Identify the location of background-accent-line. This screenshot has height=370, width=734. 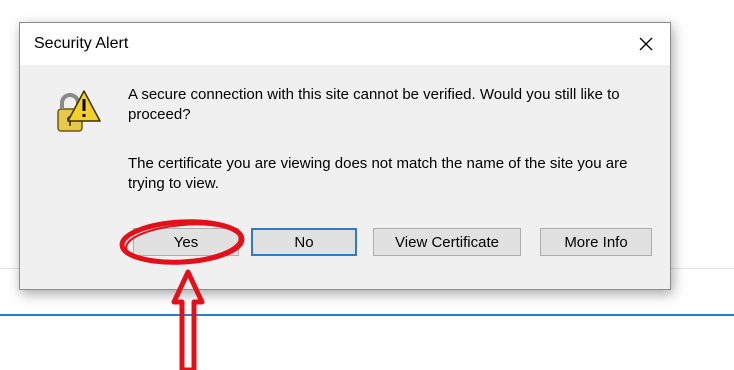
(367, 315).